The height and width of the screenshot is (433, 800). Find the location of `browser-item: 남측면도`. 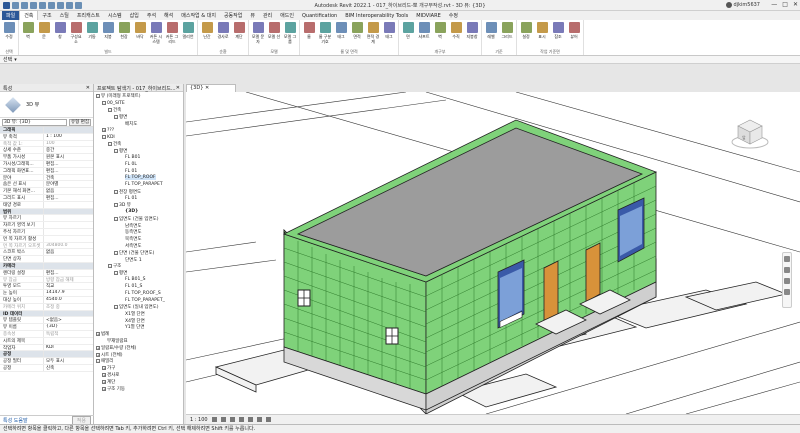

browser-item: 남측면도 is located at coordinates (138, 225).